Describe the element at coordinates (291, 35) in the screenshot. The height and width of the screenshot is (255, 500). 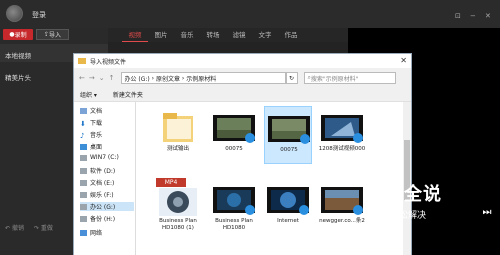
I see `tab-works: 作品` at that location.